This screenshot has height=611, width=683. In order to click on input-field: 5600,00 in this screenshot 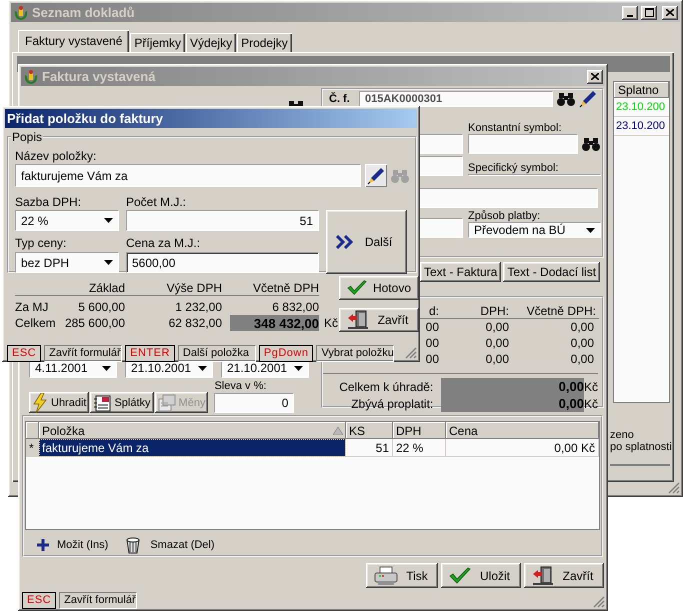, I will do `click(222, 262)`.